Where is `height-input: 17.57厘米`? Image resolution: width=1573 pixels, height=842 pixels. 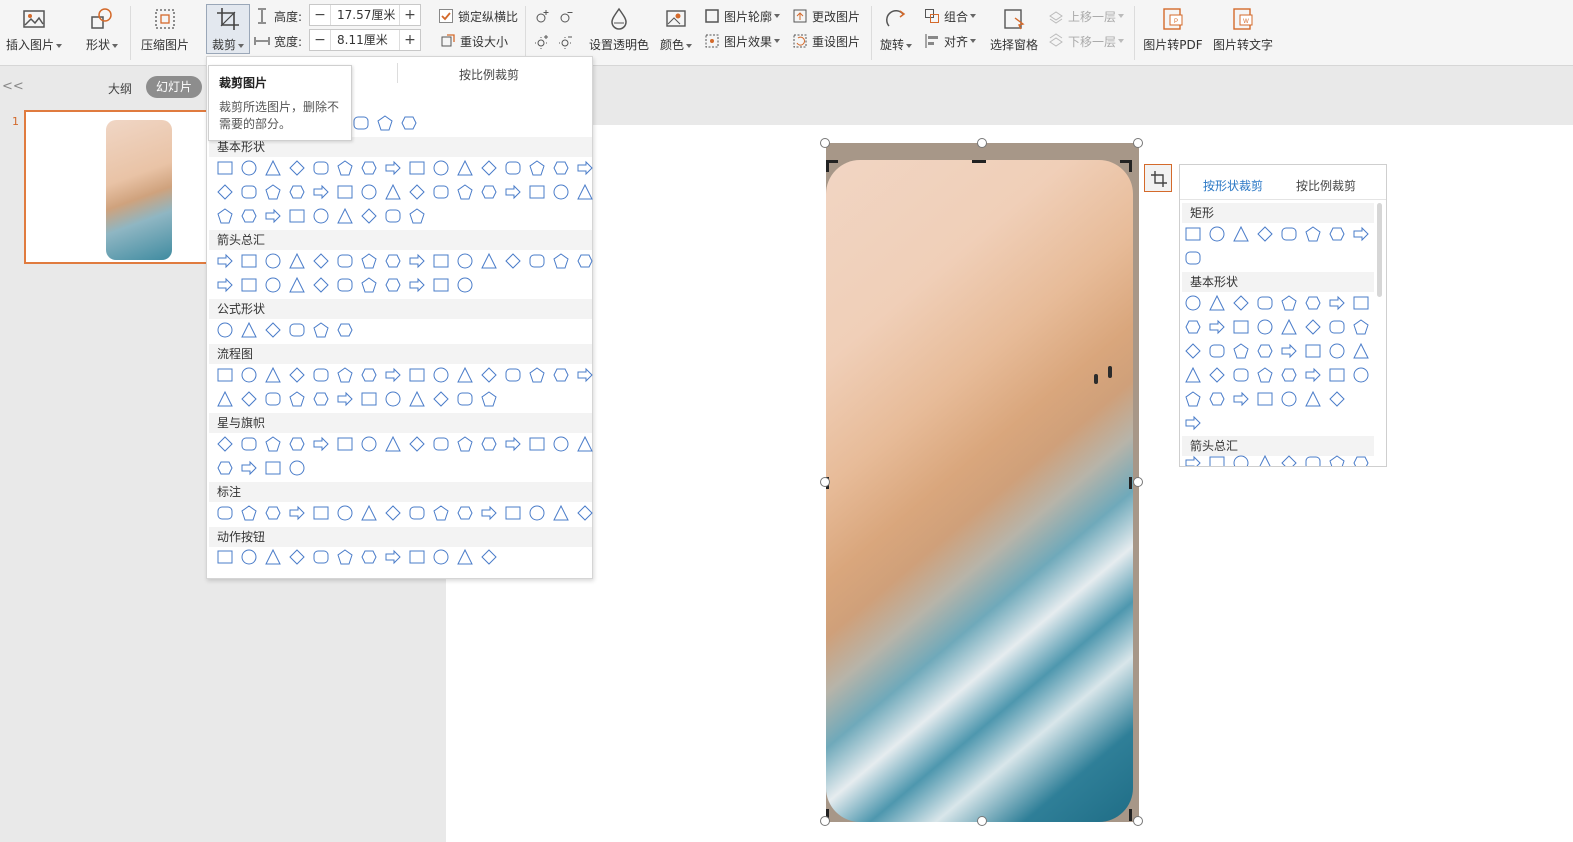
height-input: 17.57厘米 is located at coordinates (365, 15).